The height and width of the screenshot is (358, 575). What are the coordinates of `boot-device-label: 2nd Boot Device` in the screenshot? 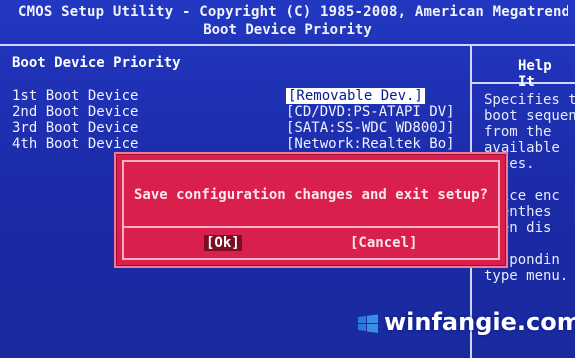 It's located at (75, 112).